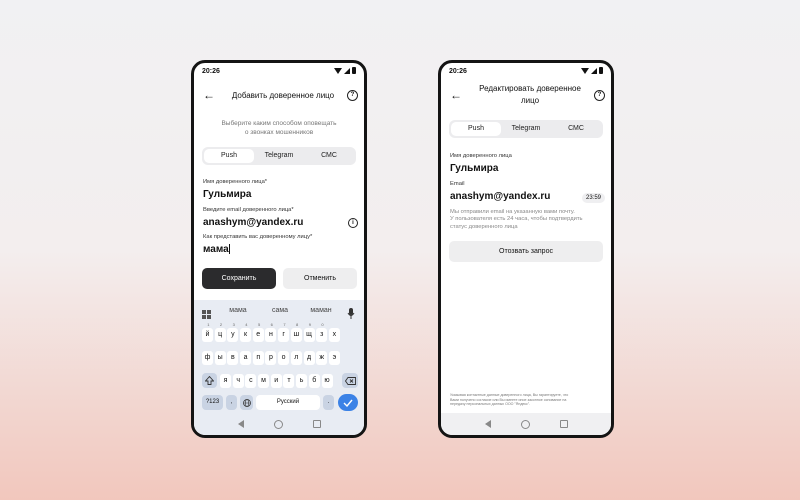 Image resolution: width=800 pixels, height=500 pixels. What do you see at coordinates (283, 95) in the screenshot?
I see `page-title: Добавить доверенное лицо` at bounding box center [283, 95].